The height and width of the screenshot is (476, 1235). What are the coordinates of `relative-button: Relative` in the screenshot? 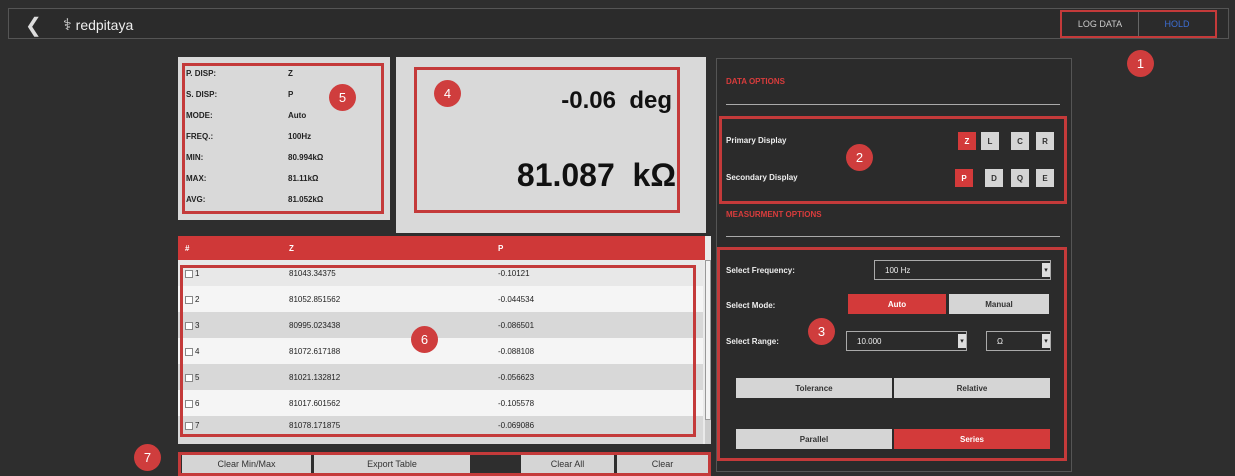 It's located at (972, 388).